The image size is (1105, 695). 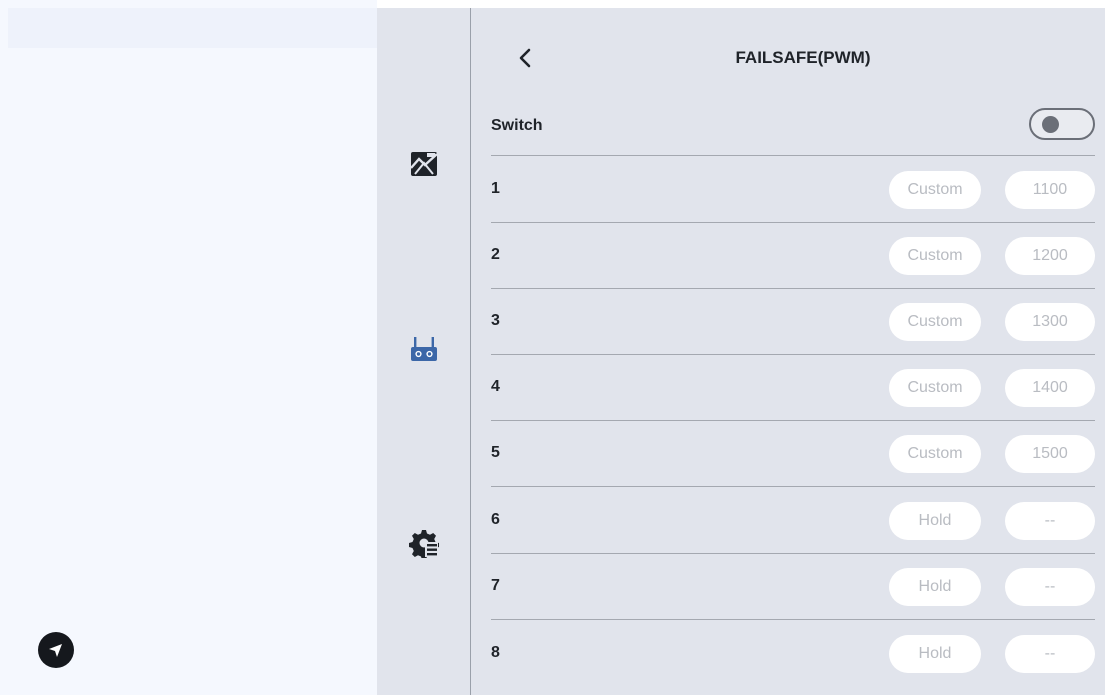 What do you see at coordinates (495, 254) in the screenshot?
I see `channel-label: 2` at bounding box center [495, 254].